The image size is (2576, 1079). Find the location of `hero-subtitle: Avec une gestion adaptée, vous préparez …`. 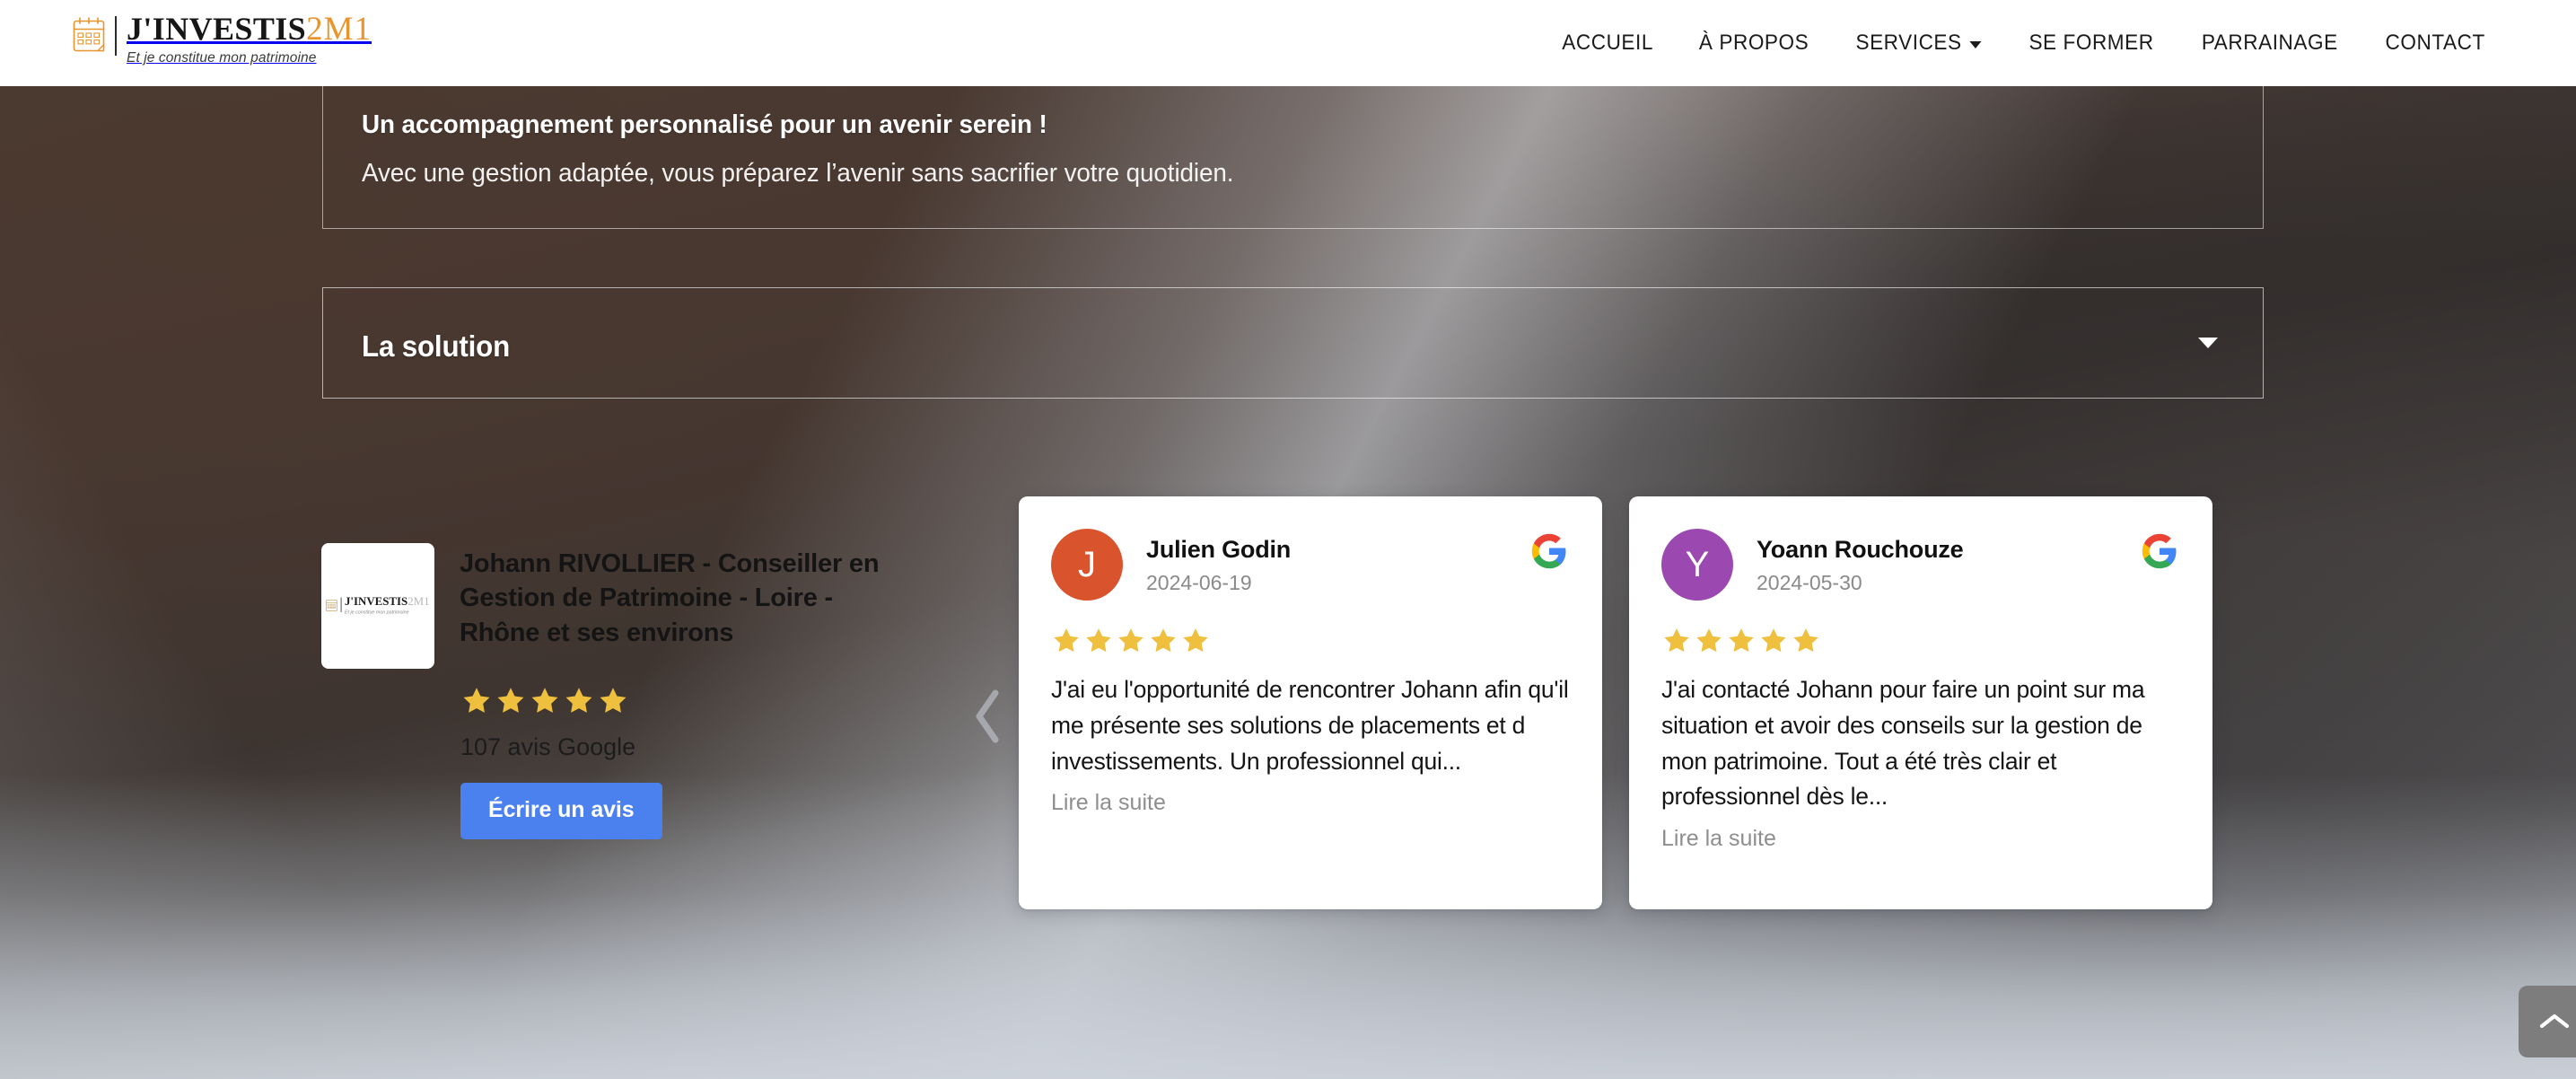

hero-subtitle: Avec une gestion adaptée, vous préparez … is located at coordinates (798, 173).